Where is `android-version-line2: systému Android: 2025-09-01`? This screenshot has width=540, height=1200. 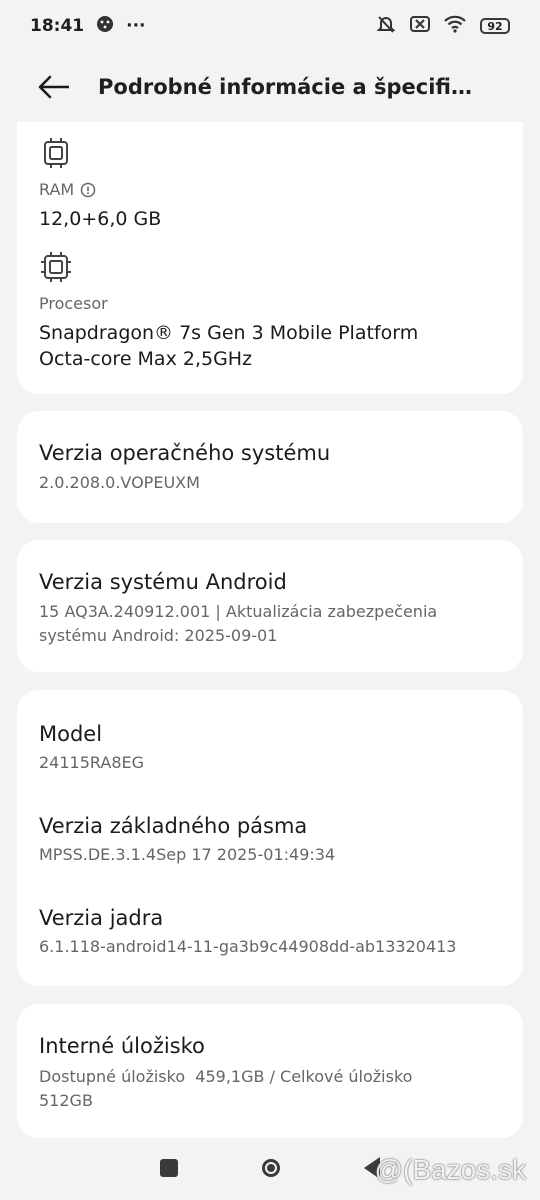 android-version-line2: systému Android: 2025-09-01 is located at coordinates (158, 635).